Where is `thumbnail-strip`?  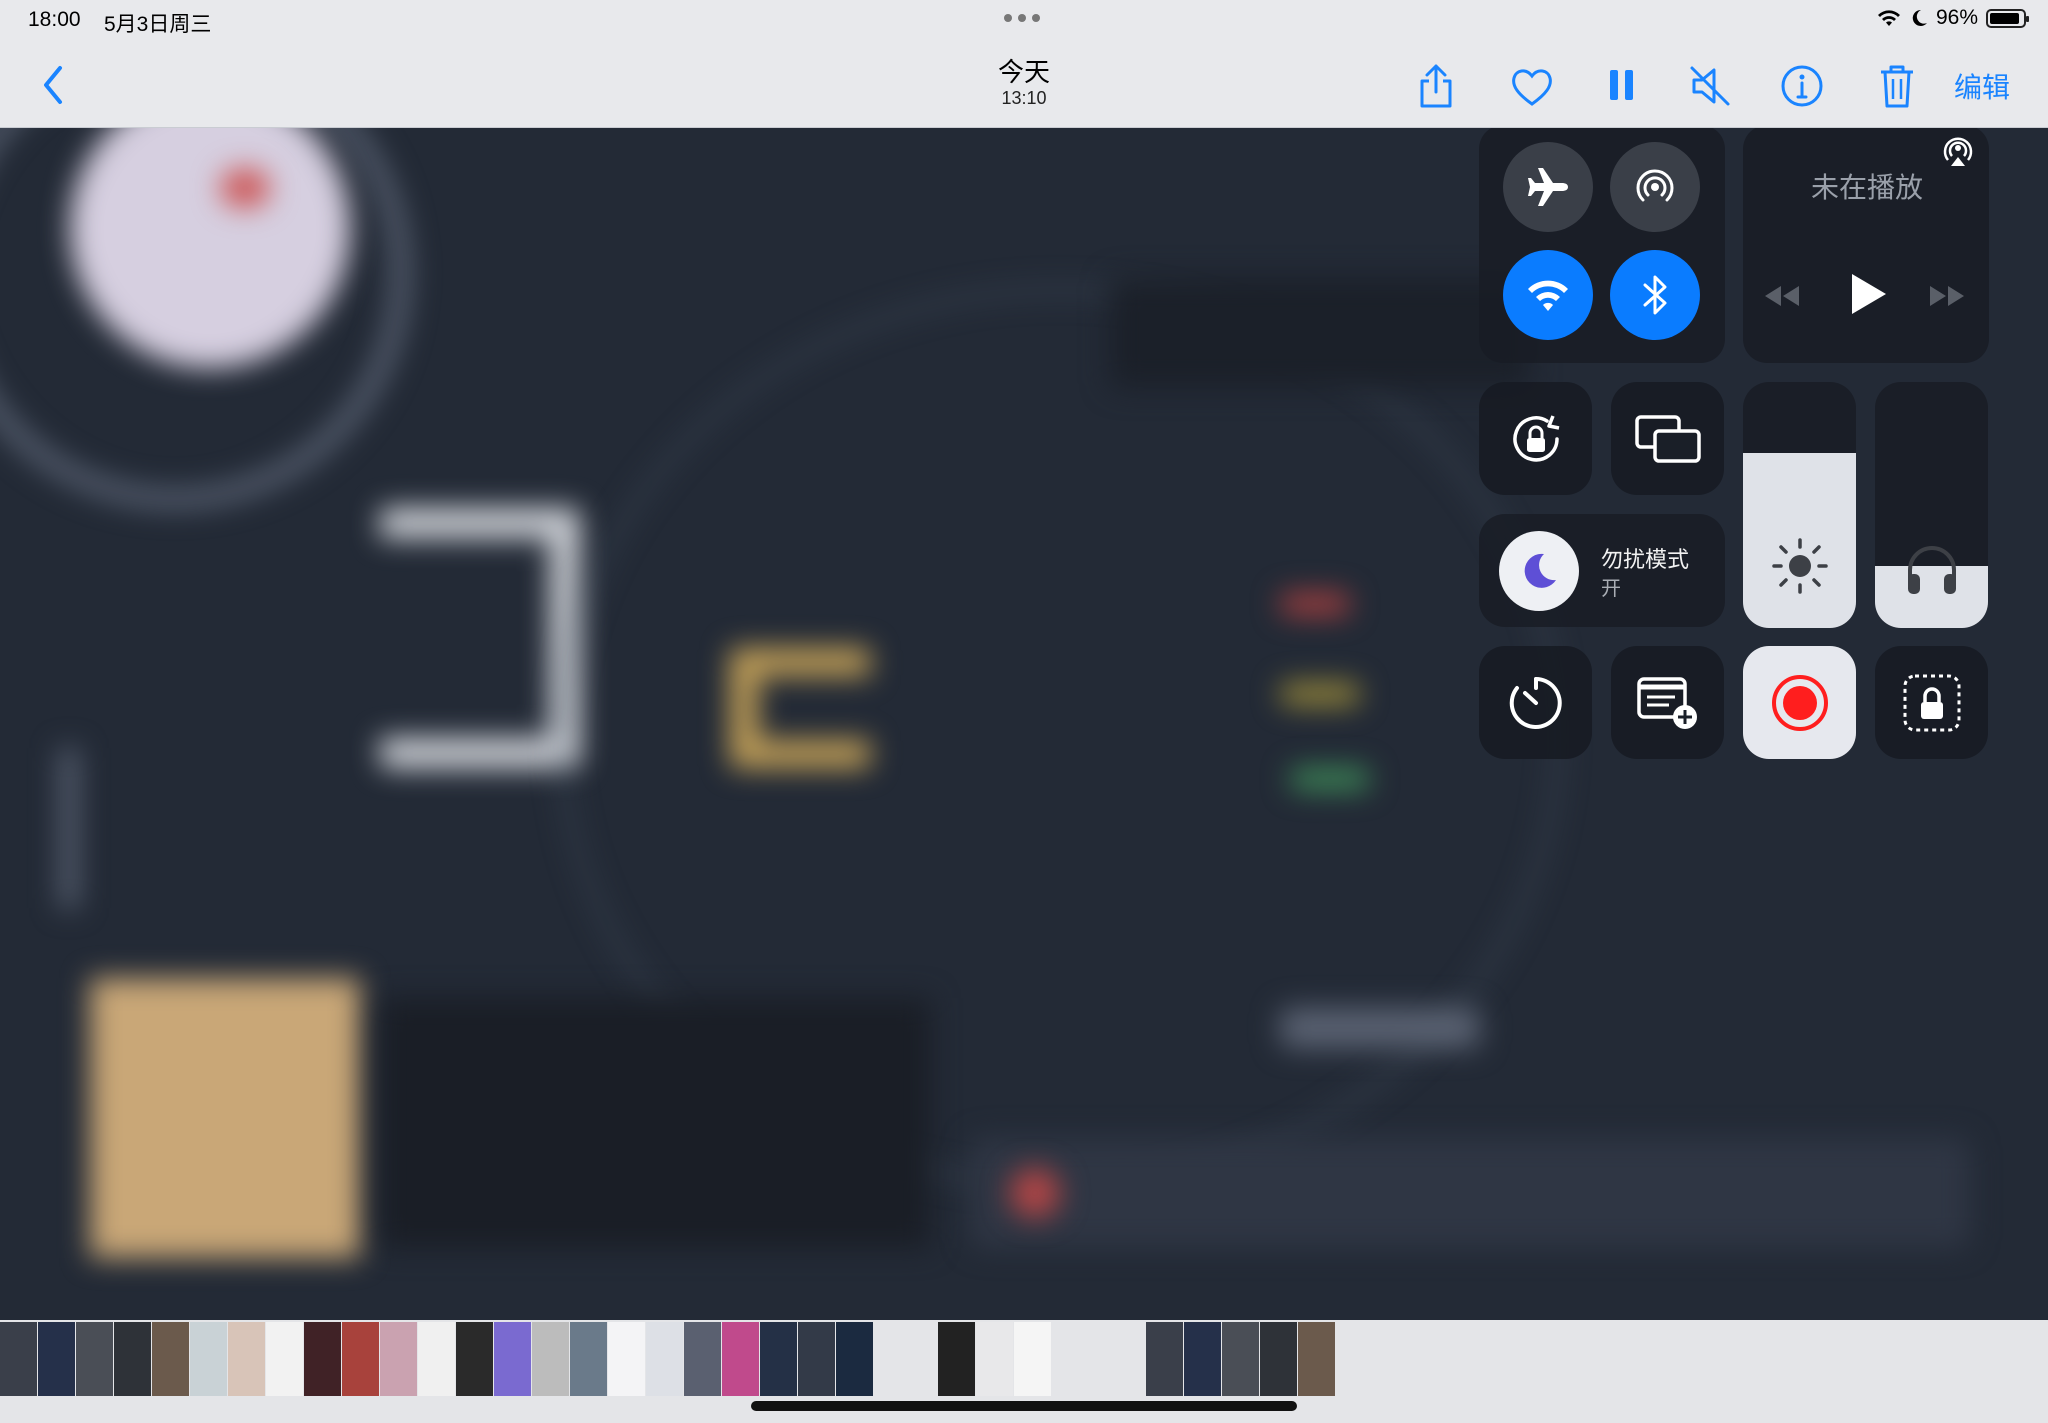
thumbnail-strip is located at coordinates (1024, 1371).